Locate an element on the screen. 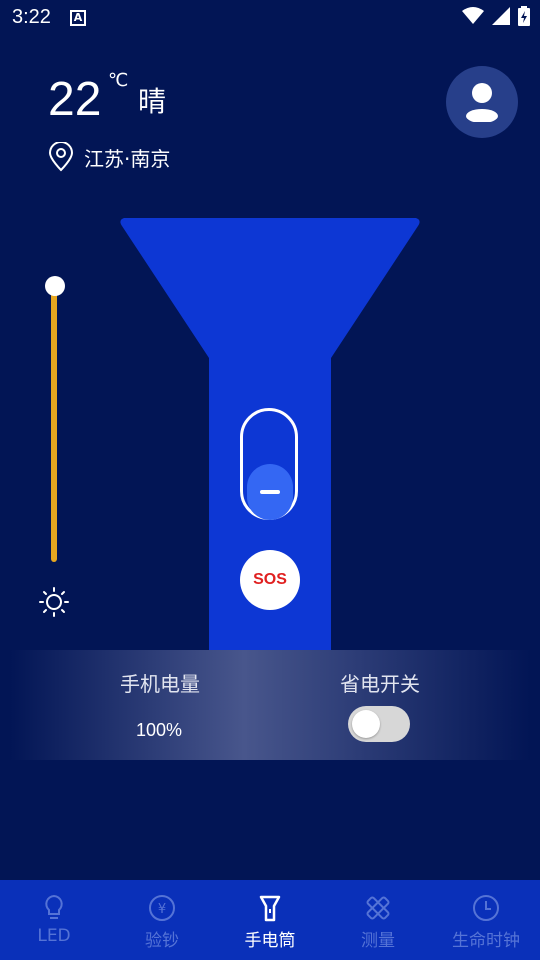 This screenshot has height=960, width=540. status-bar: 3:22 A is located at coordinates (270, 19).